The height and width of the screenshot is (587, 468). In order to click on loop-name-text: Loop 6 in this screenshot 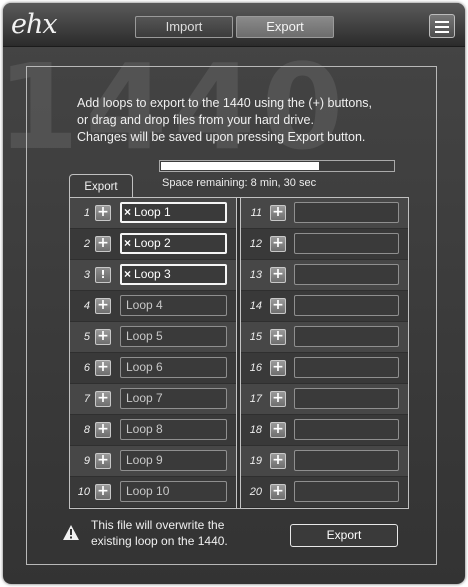, I will do `click(144, 367)`.